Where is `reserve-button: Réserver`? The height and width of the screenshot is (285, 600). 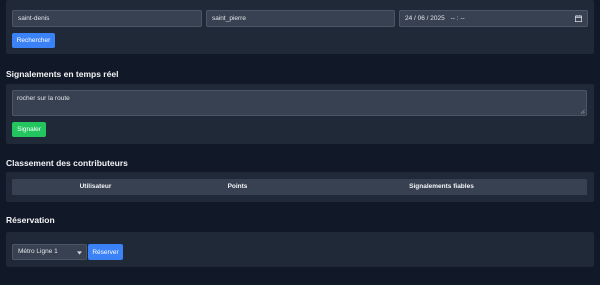 reserve-button: Réserver is located at coordinates (105, 252).